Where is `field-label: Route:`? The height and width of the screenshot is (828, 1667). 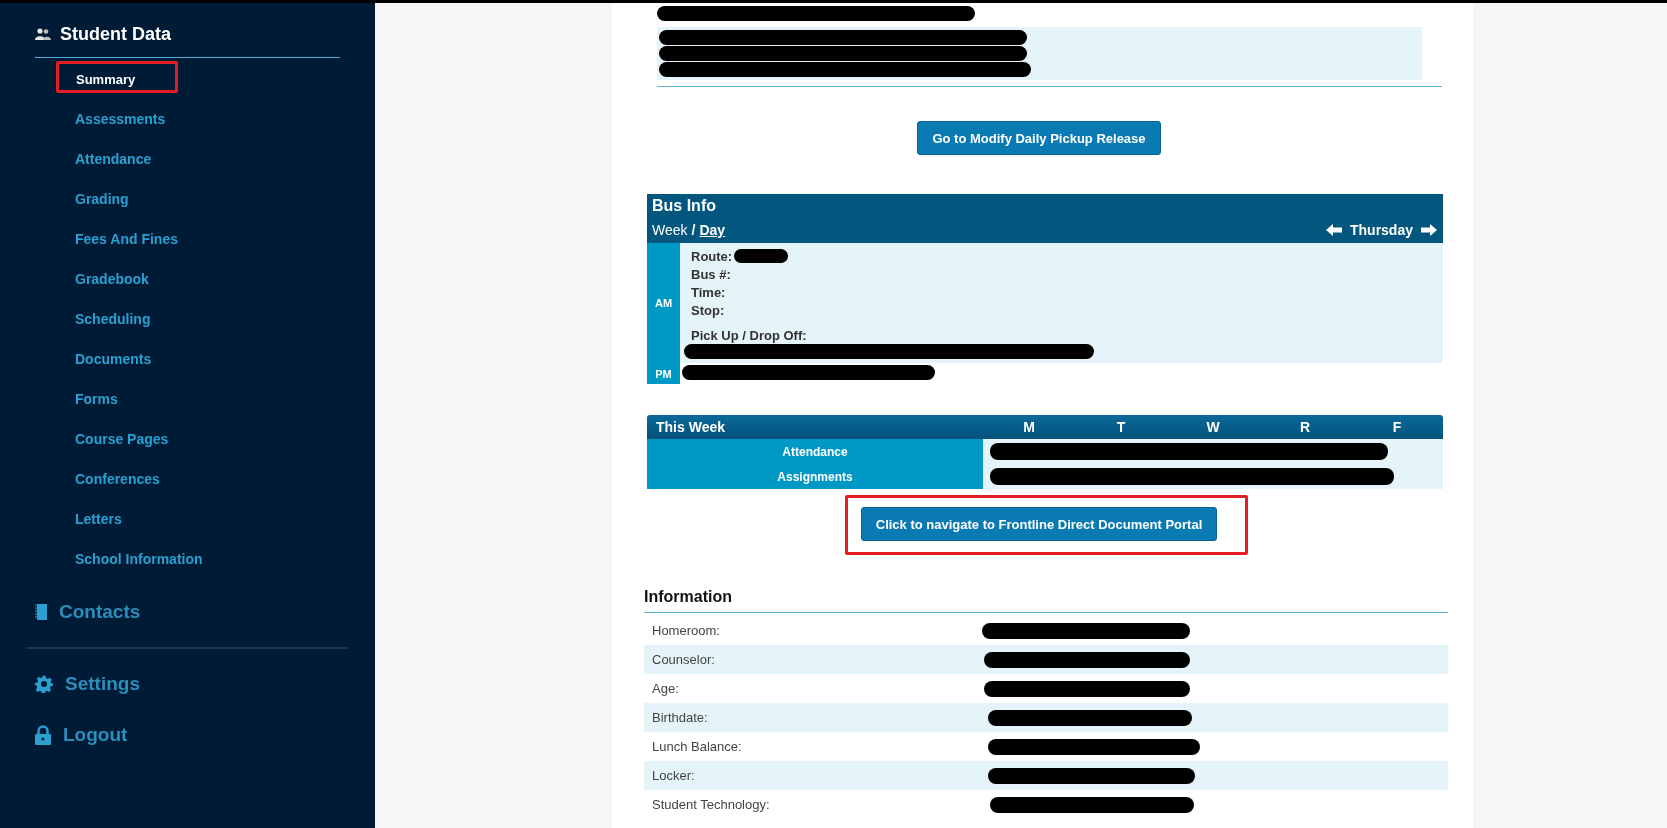 field-label: Route: is located at coordinates (712, 256).